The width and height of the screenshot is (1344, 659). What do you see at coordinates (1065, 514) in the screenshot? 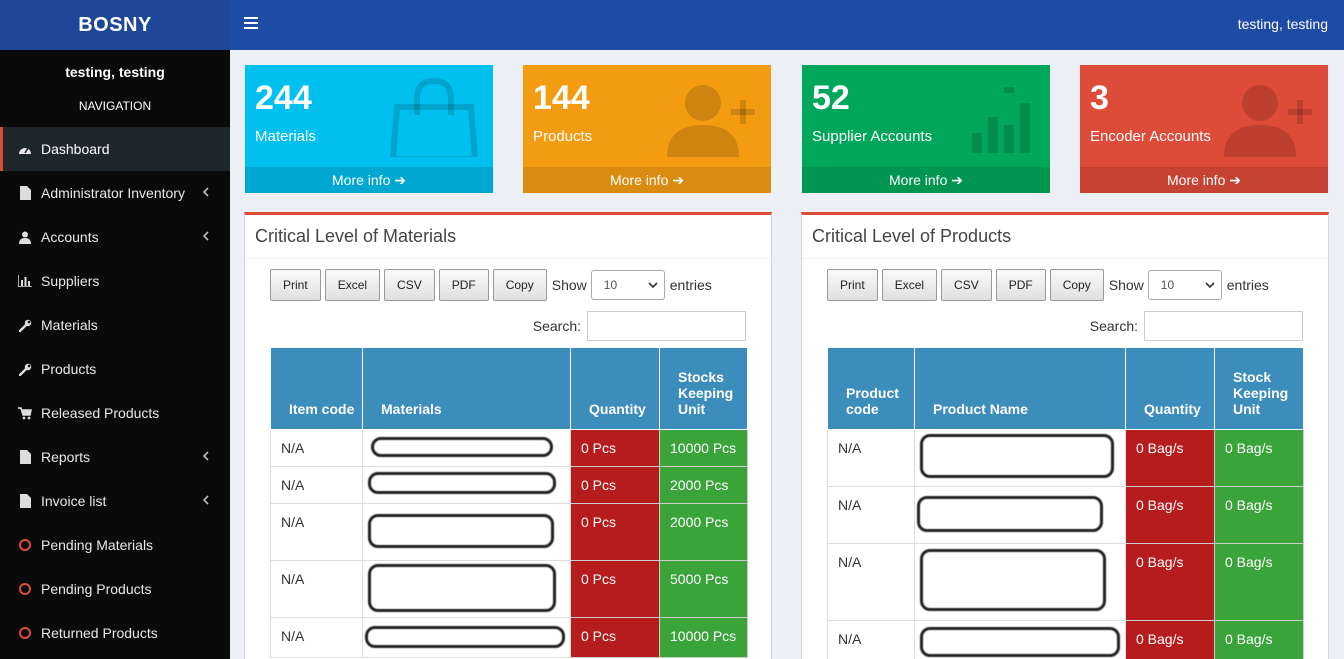
I see `table-row: N/A 0 Bag/s 0 Bag/s` at bounding box center [1065, 514].